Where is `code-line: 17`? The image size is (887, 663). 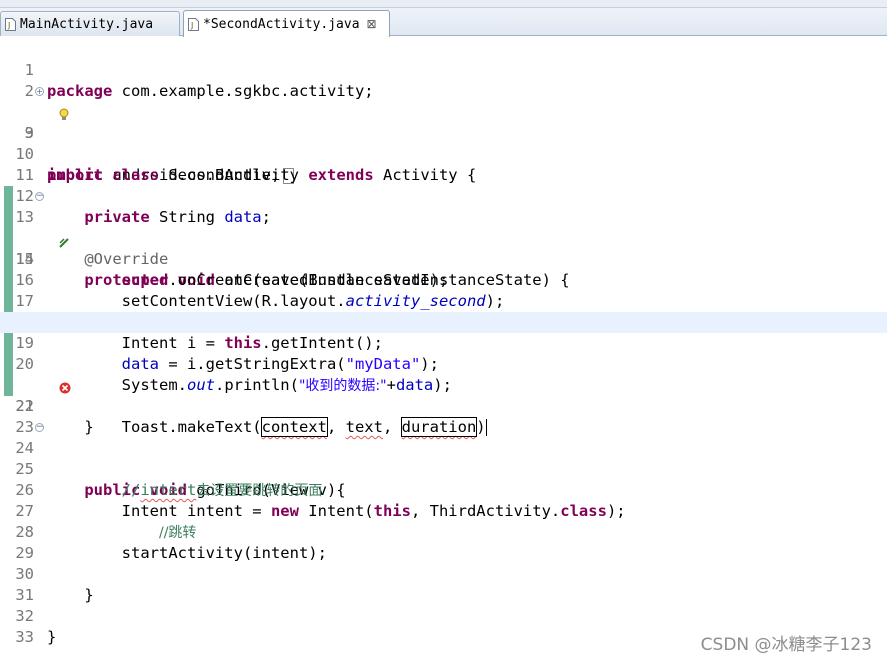
code-line: 17 is located at coordinates (443, 290).